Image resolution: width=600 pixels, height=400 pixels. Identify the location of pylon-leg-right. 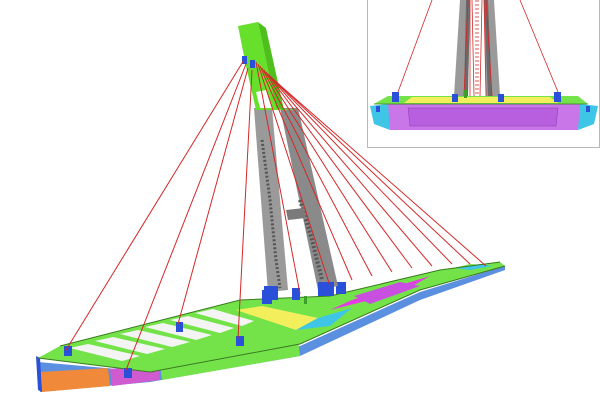
(309, 199).